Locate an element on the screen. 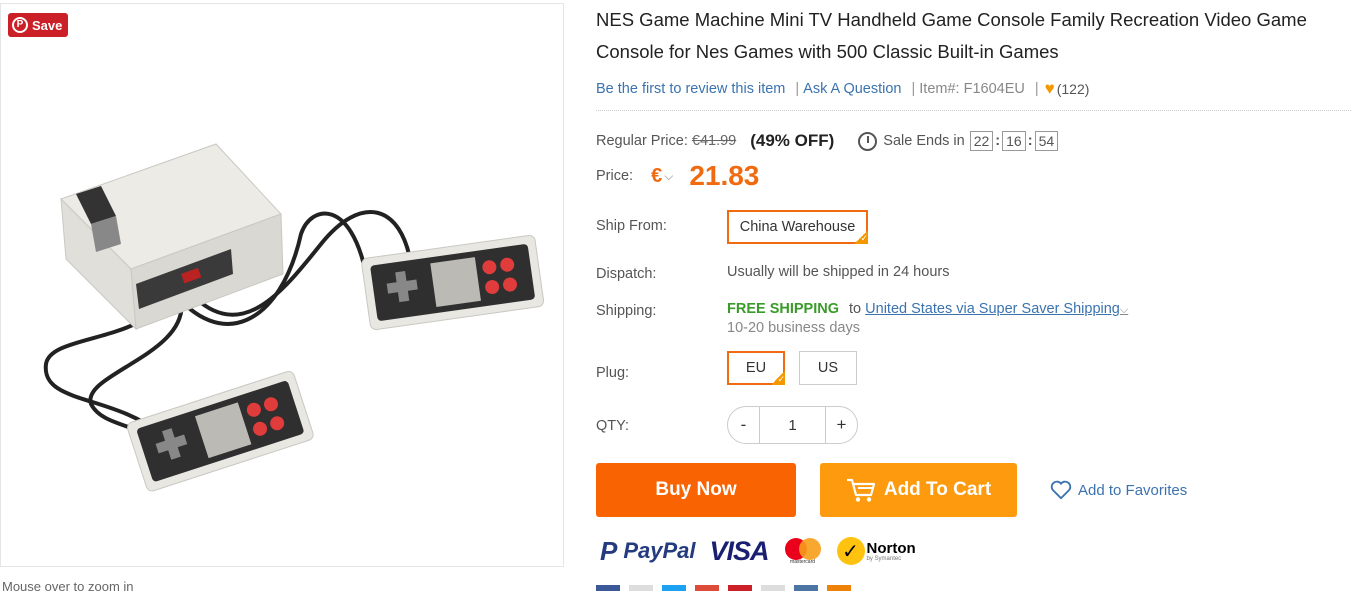 This screenshot has height=591, width=1351. quantity-stepper: - 1 + is located at coordinates (792, 425).